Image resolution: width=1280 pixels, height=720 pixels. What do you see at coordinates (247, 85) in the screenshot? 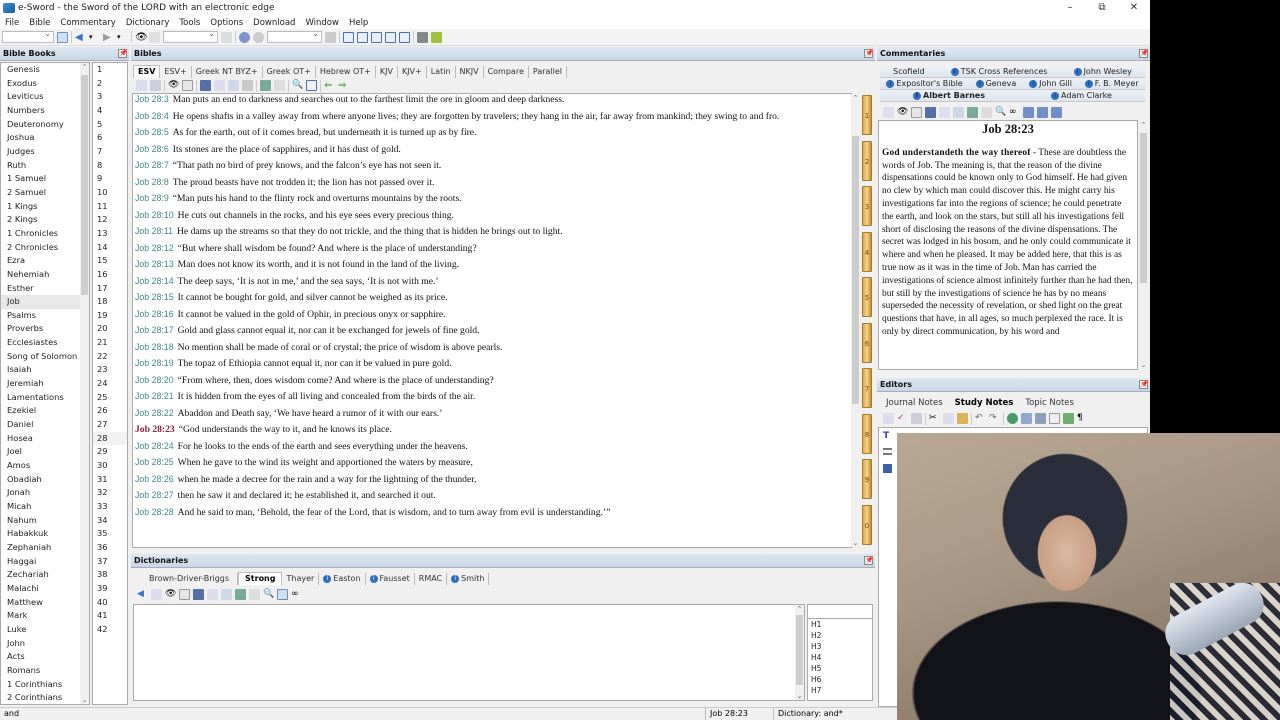
I see `export-icon` at bounding box center [247, 85].